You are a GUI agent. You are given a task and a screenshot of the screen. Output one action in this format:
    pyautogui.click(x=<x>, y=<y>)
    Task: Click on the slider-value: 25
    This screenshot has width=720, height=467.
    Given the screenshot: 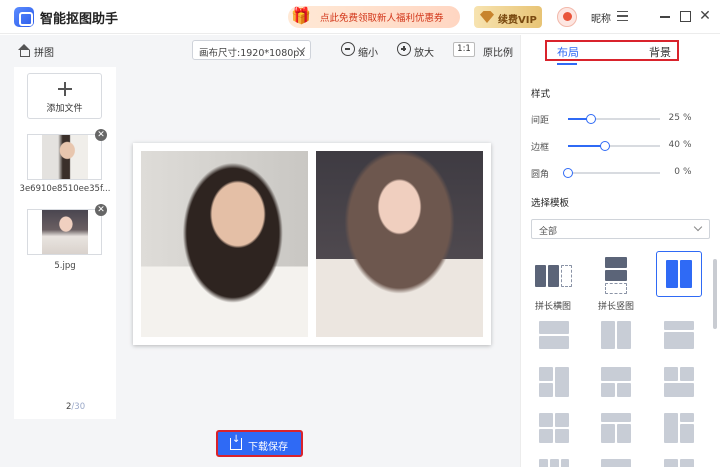 What is the action you would take?
    pyautogui.click(x=674, y=118)
    